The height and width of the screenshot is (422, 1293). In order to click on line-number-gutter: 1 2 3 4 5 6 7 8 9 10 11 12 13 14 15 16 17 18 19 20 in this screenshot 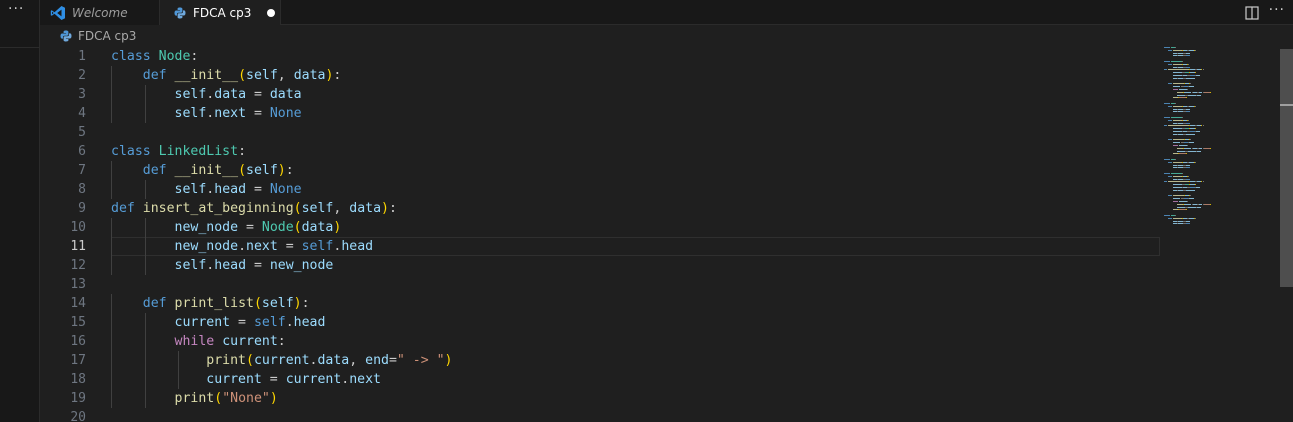, I will do `click(63, 234)`.